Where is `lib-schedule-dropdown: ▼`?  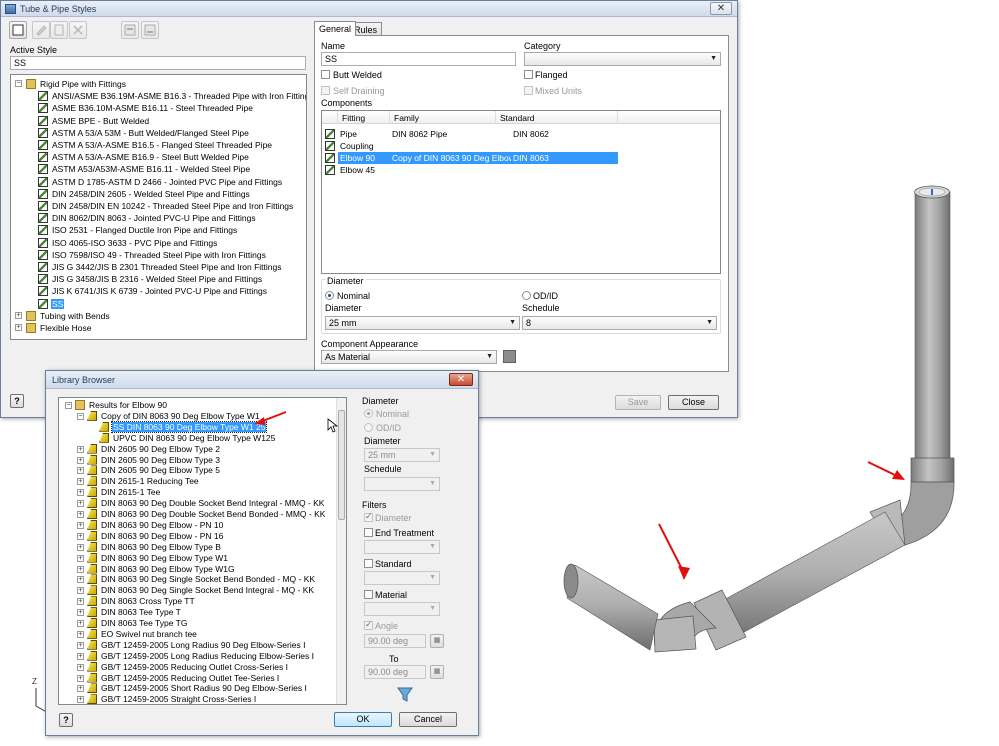
lib-schedule-dropdown: ▼ is located at coordinates (402, 484).